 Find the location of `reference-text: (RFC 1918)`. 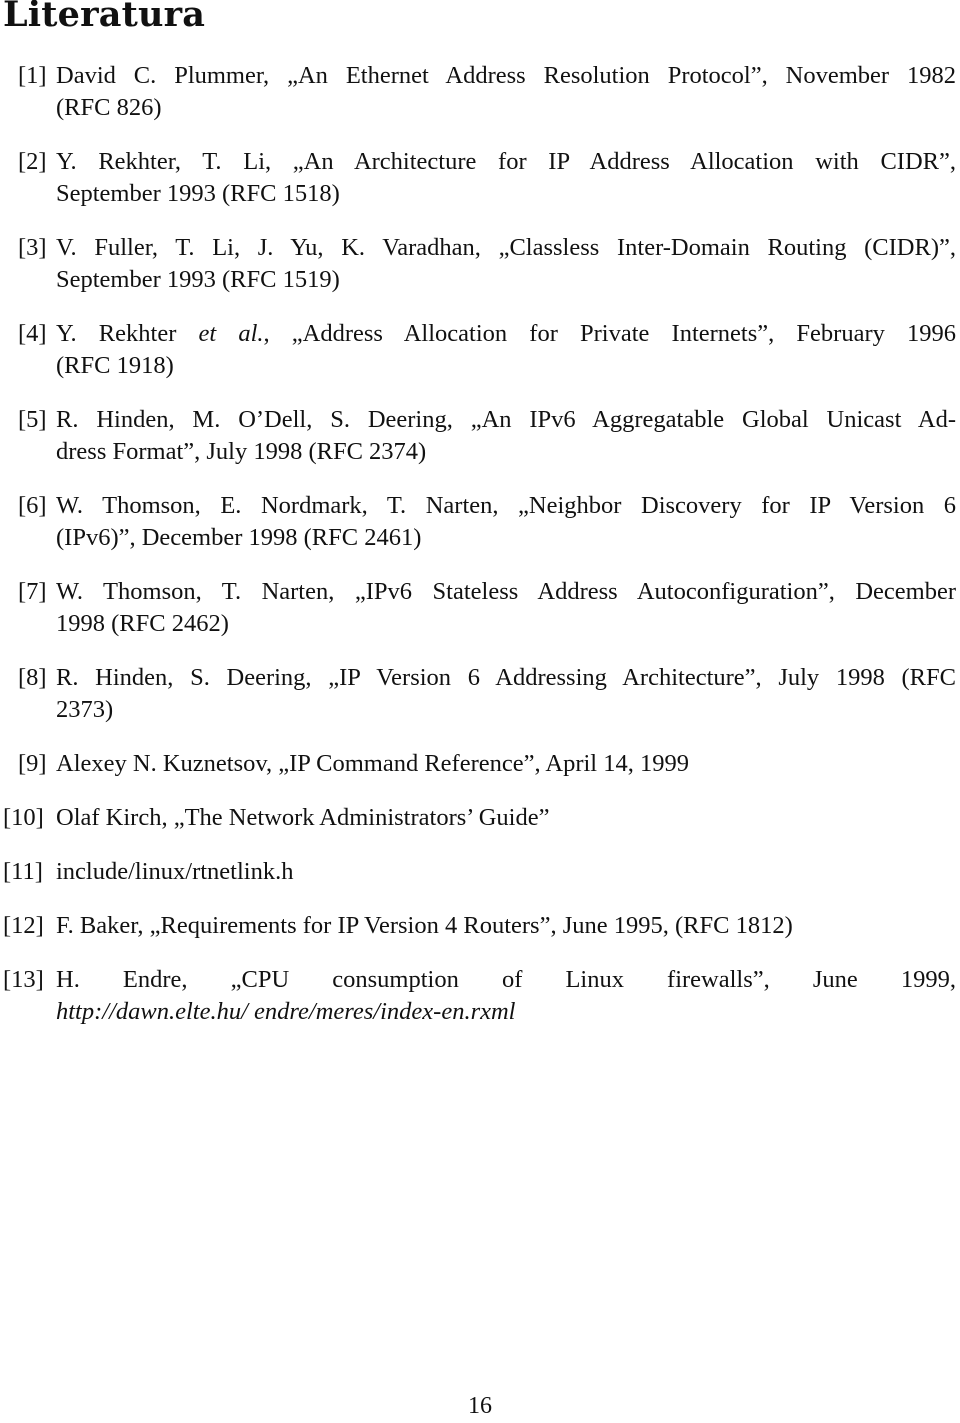

reference-text: (RFC 1918) is located at coordinates (115, 365).